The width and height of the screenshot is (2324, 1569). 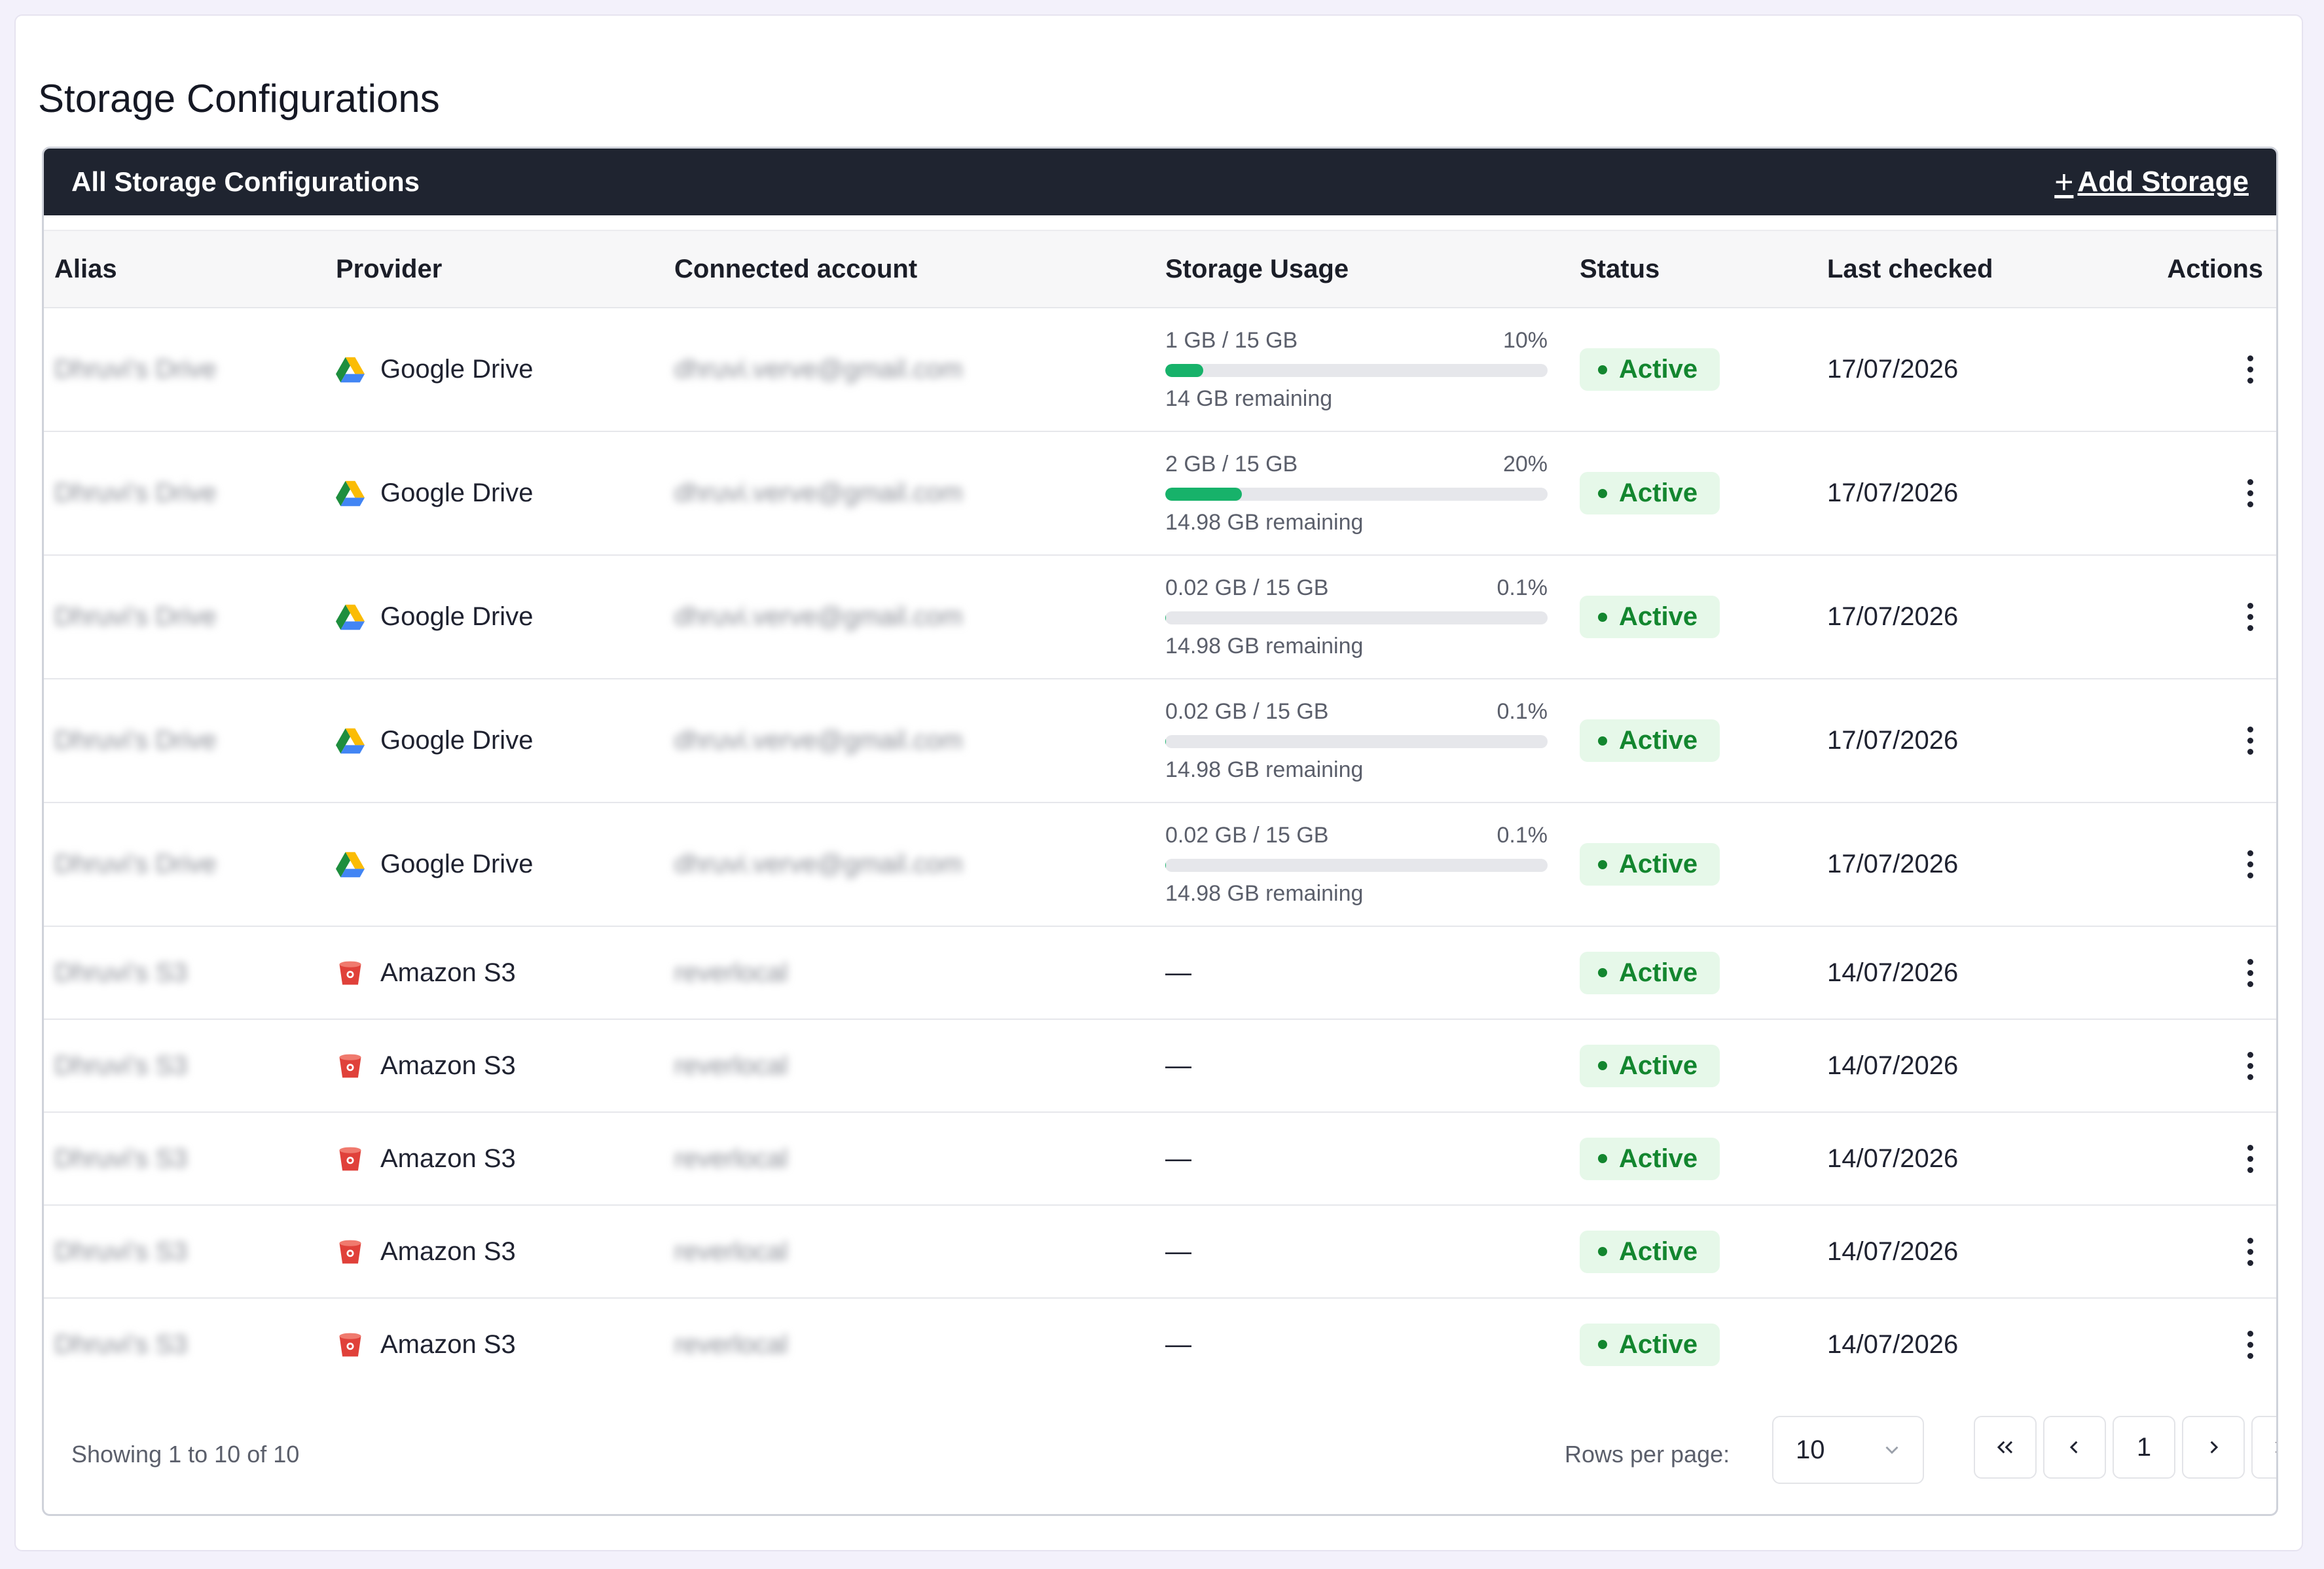 I want to click on usage-amount: 2 GB / 15 GB, so click(x=1231, y=464).